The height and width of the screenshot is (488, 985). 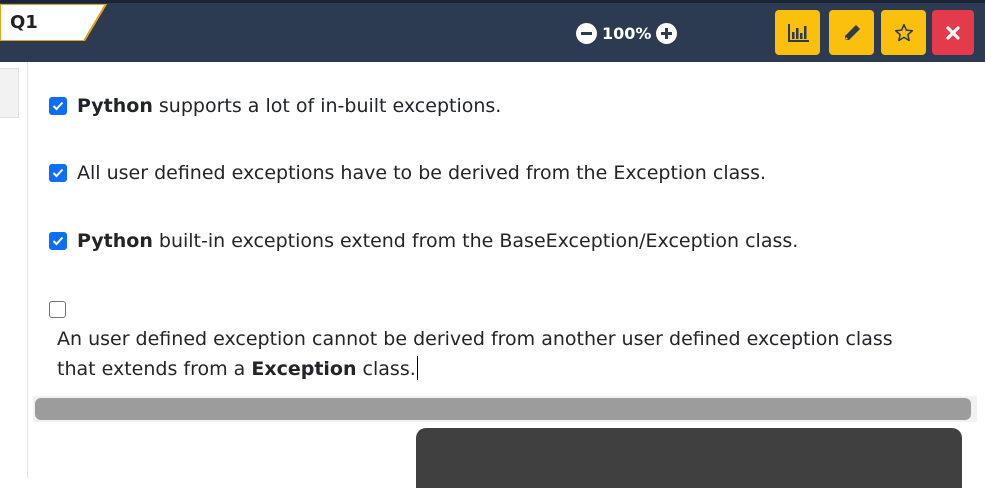 I want to click on bottom-dark-panel, so click(x=689, y=458).